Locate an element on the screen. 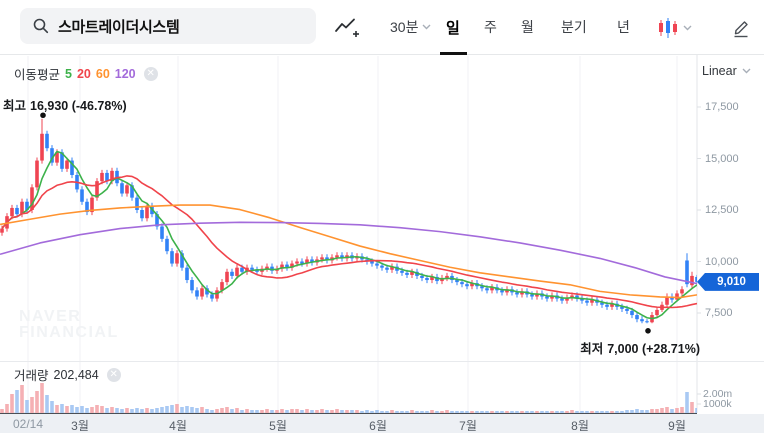 Image resolution: width=764 pixels, height=433 pixels. time-axis: 02/14 3월 4월 5월 6월 7월 8월 9월 is located at coordinates (382, 423).